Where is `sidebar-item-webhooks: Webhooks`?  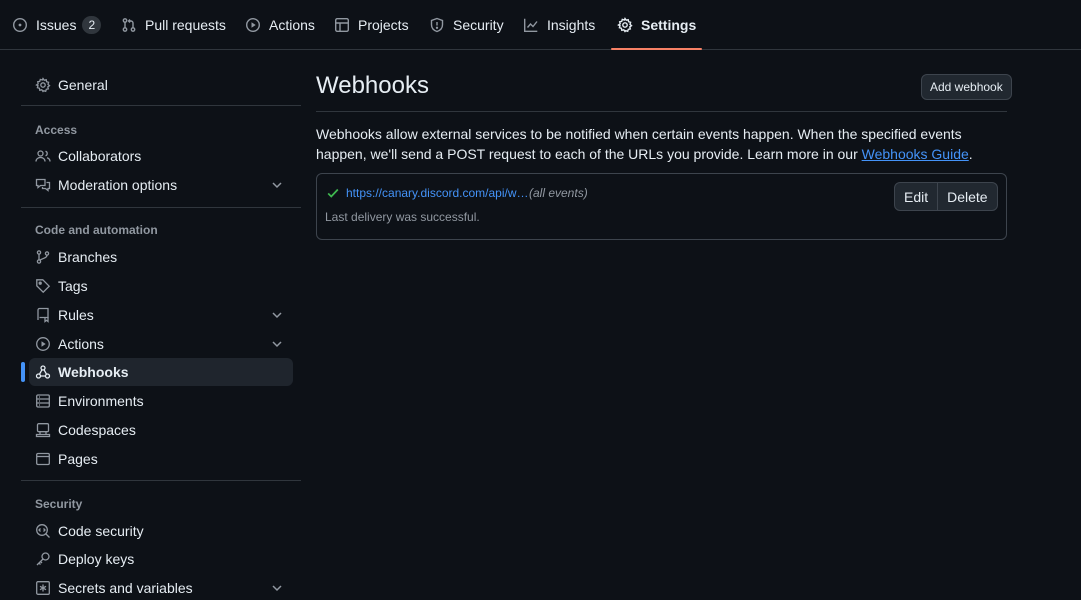
sidebar-item-webhooks: Webhooks is located at coordinates (157, 372).